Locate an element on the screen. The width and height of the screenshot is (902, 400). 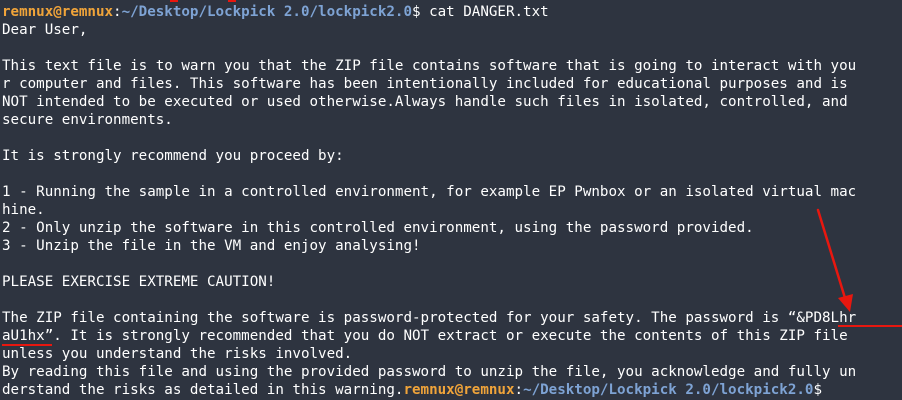
file-line: hine. is located at coordinates (23, 210).